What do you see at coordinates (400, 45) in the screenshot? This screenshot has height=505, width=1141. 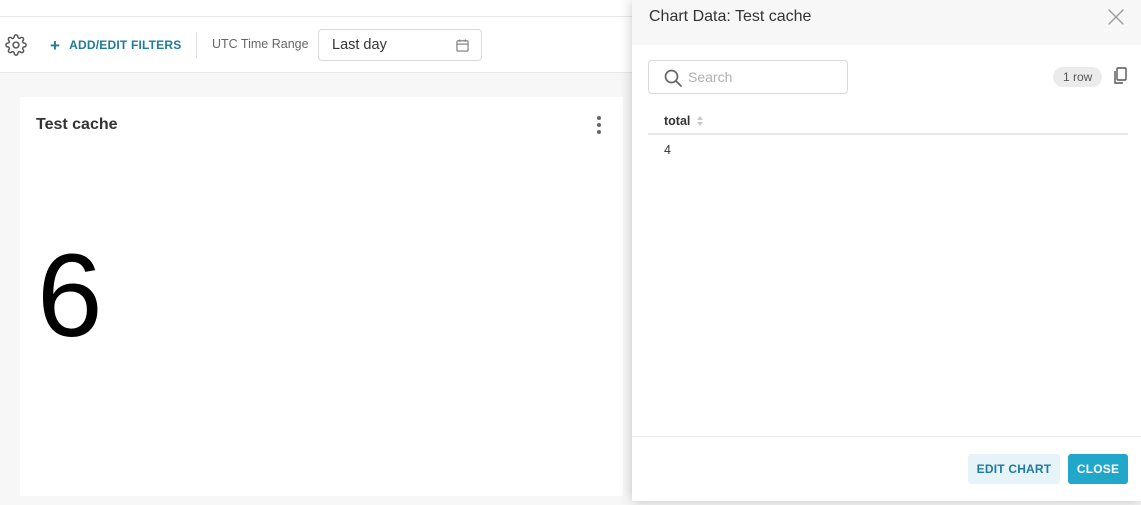 I see `time-range-select: Last day` at bounding box center [400, 45].